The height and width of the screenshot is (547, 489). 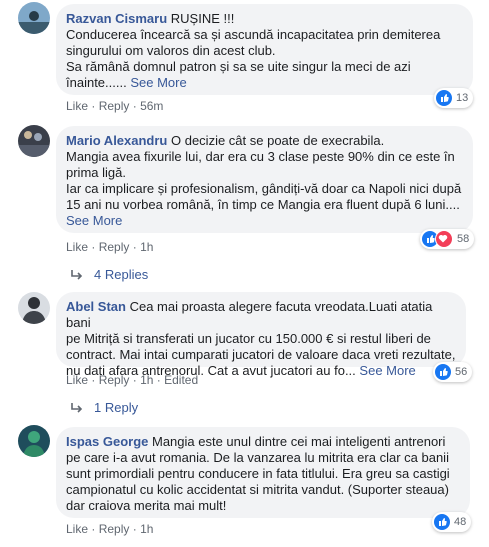 I want to click on reaction-summary: 58, so click(x=447, y=239).